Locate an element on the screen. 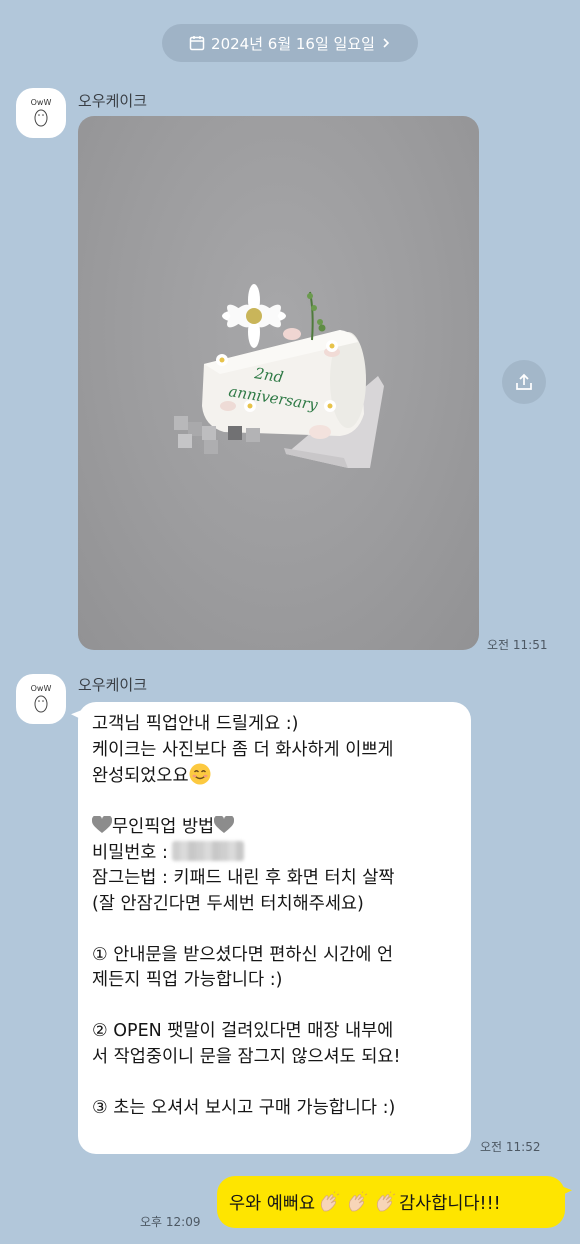  message-line: 케이크는 사진보다 좀 더 화사하게 이쁘게 is located at coordinates (243, 749).